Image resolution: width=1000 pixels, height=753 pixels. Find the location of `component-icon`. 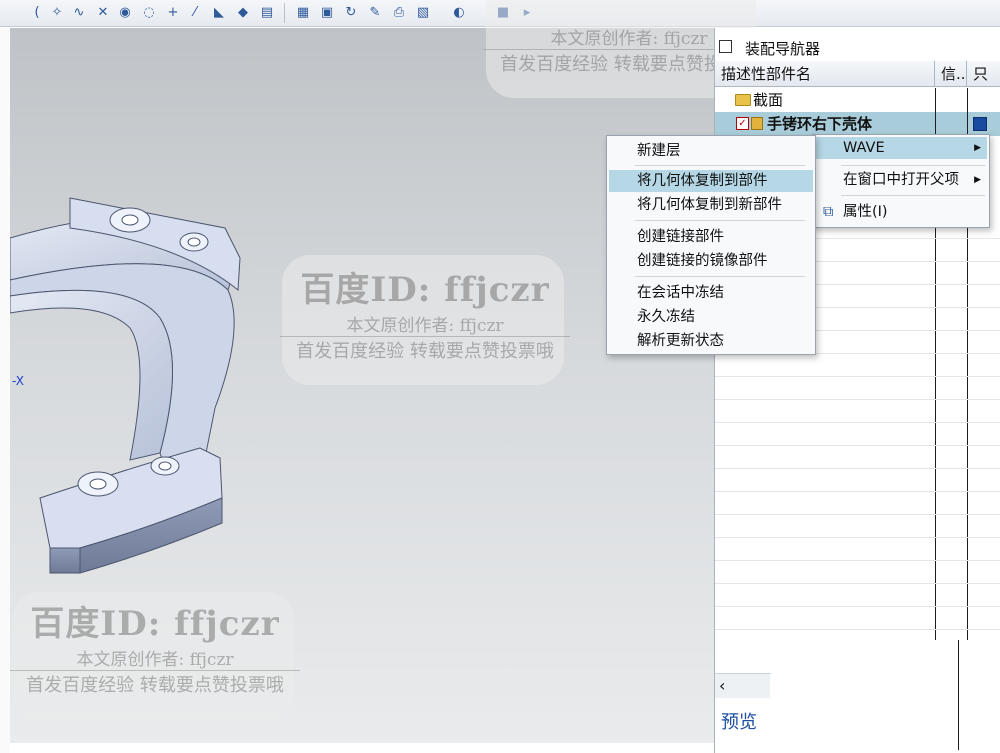

component-icon is located at coordinates (757, 123).